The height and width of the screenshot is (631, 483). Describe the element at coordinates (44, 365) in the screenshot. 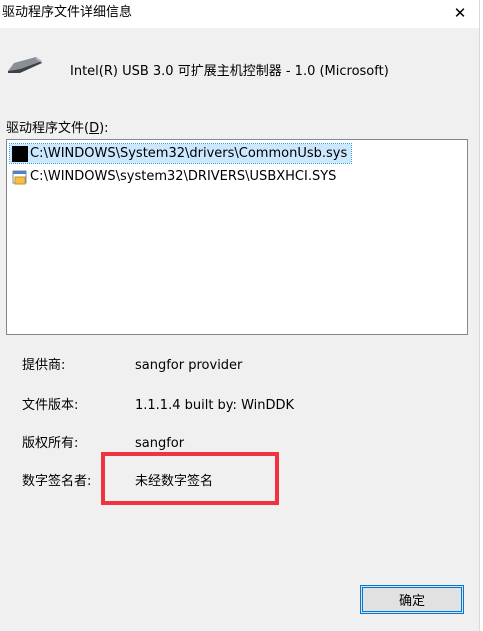

I see `provider-label: 提供商:` at that location.